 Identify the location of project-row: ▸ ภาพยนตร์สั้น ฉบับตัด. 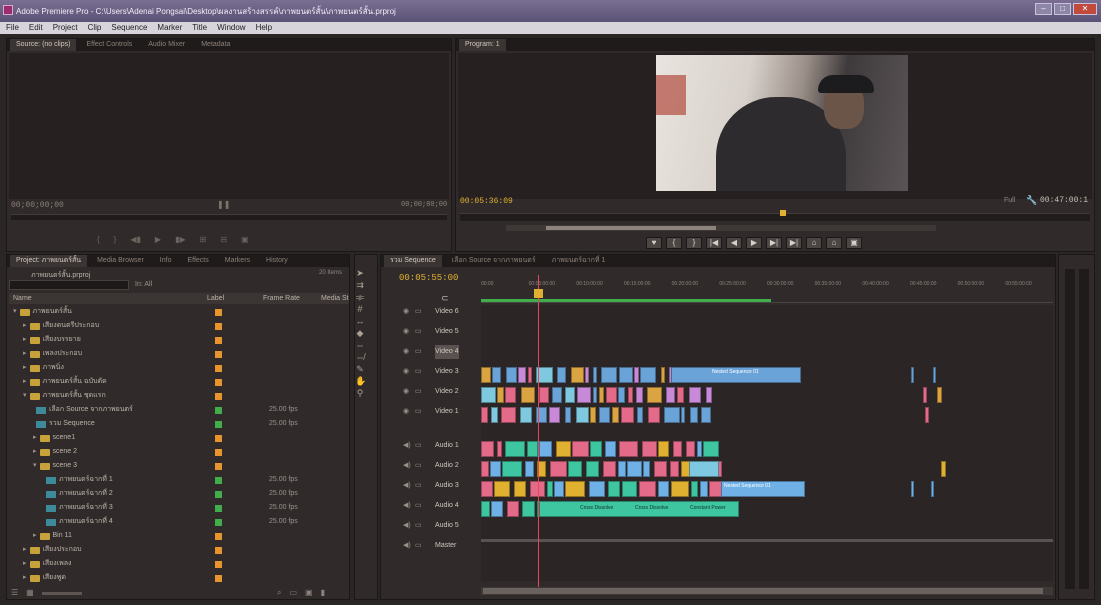
(177, 382).